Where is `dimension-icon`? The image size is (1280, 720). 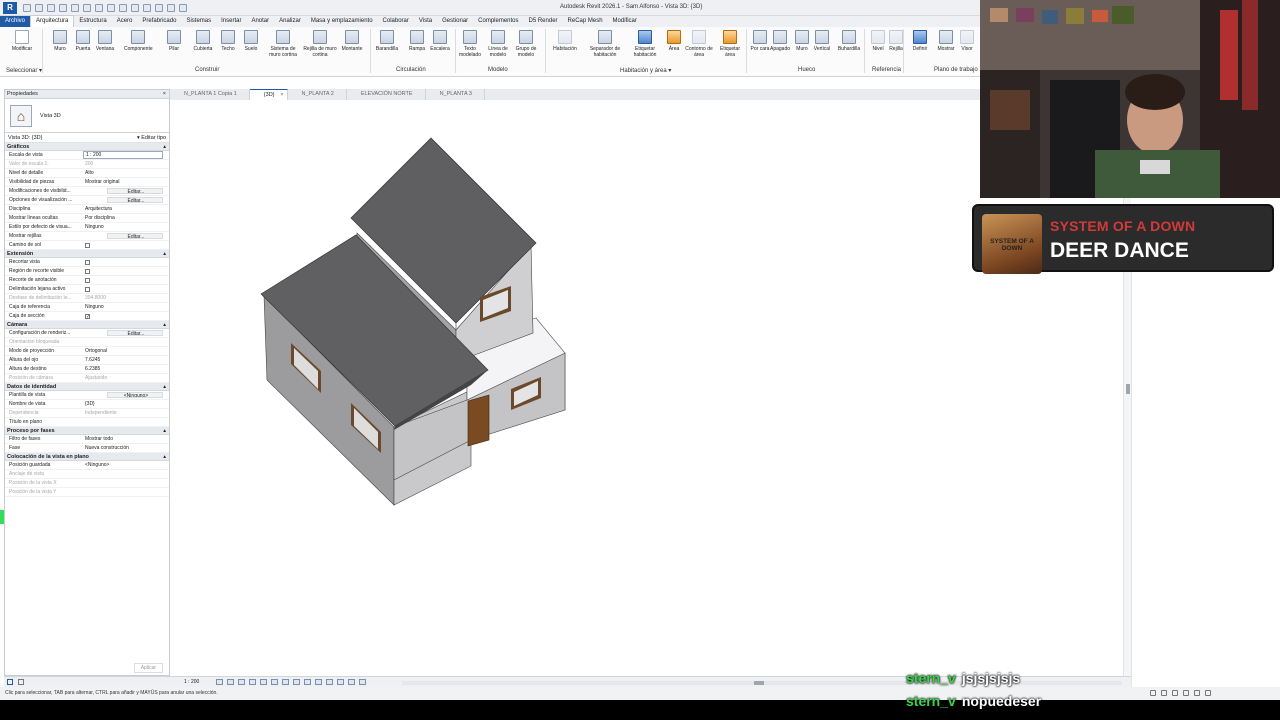
dimension-icon is located at coordinates (111, 7).